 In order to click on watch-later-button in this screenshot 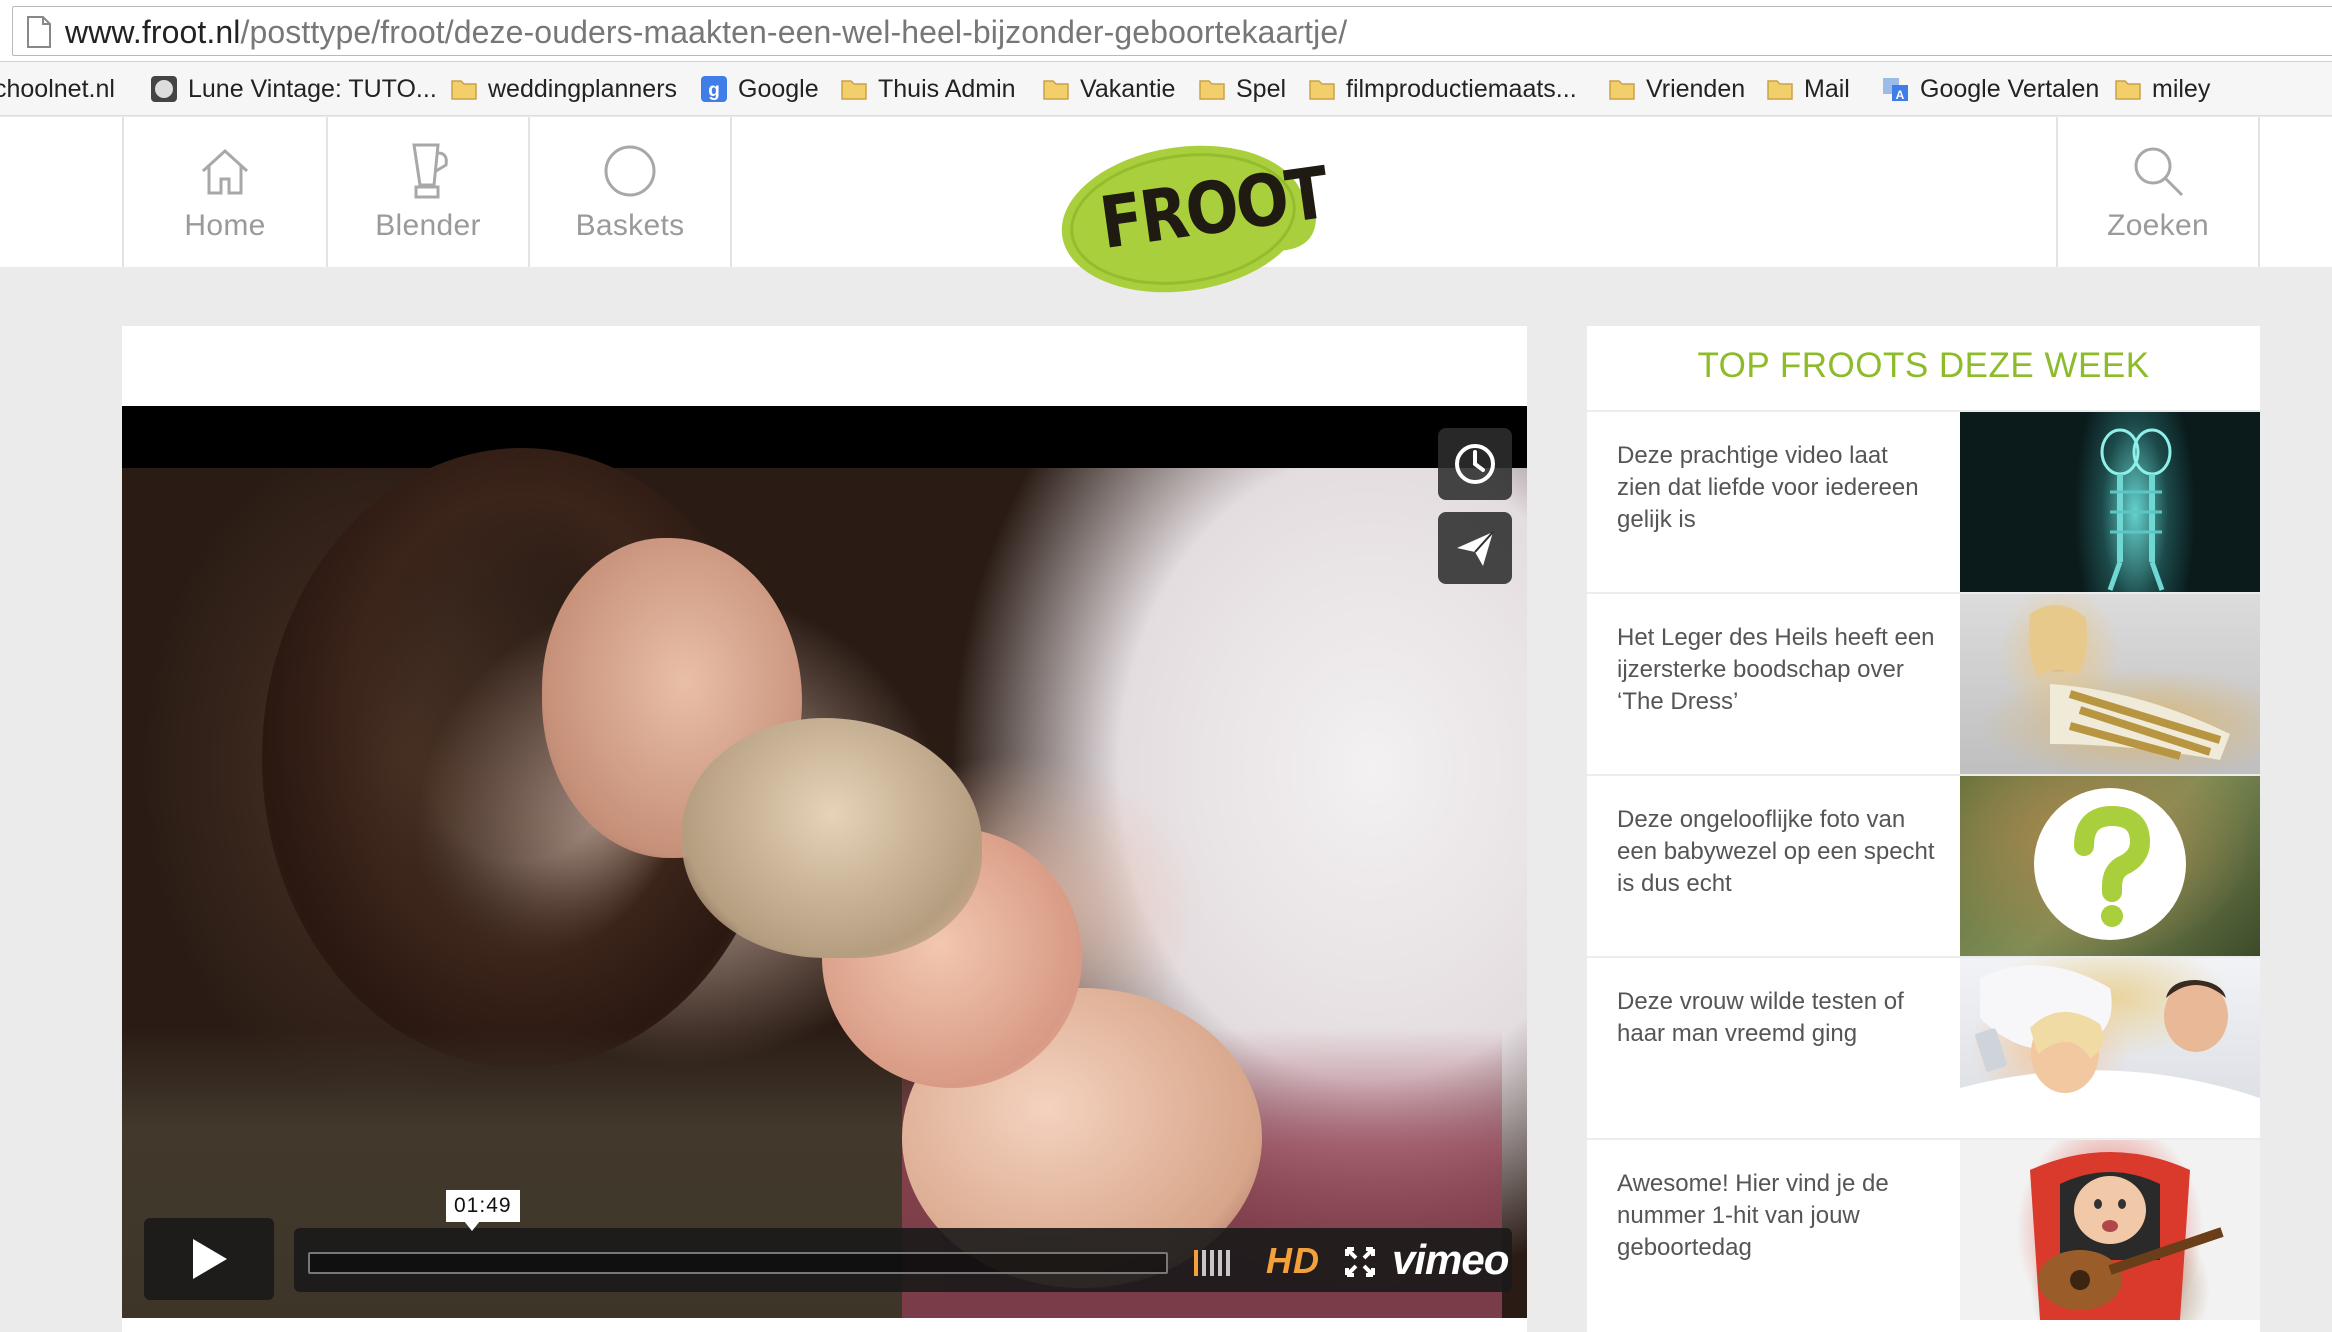, I will do `click(1475, 464)`.